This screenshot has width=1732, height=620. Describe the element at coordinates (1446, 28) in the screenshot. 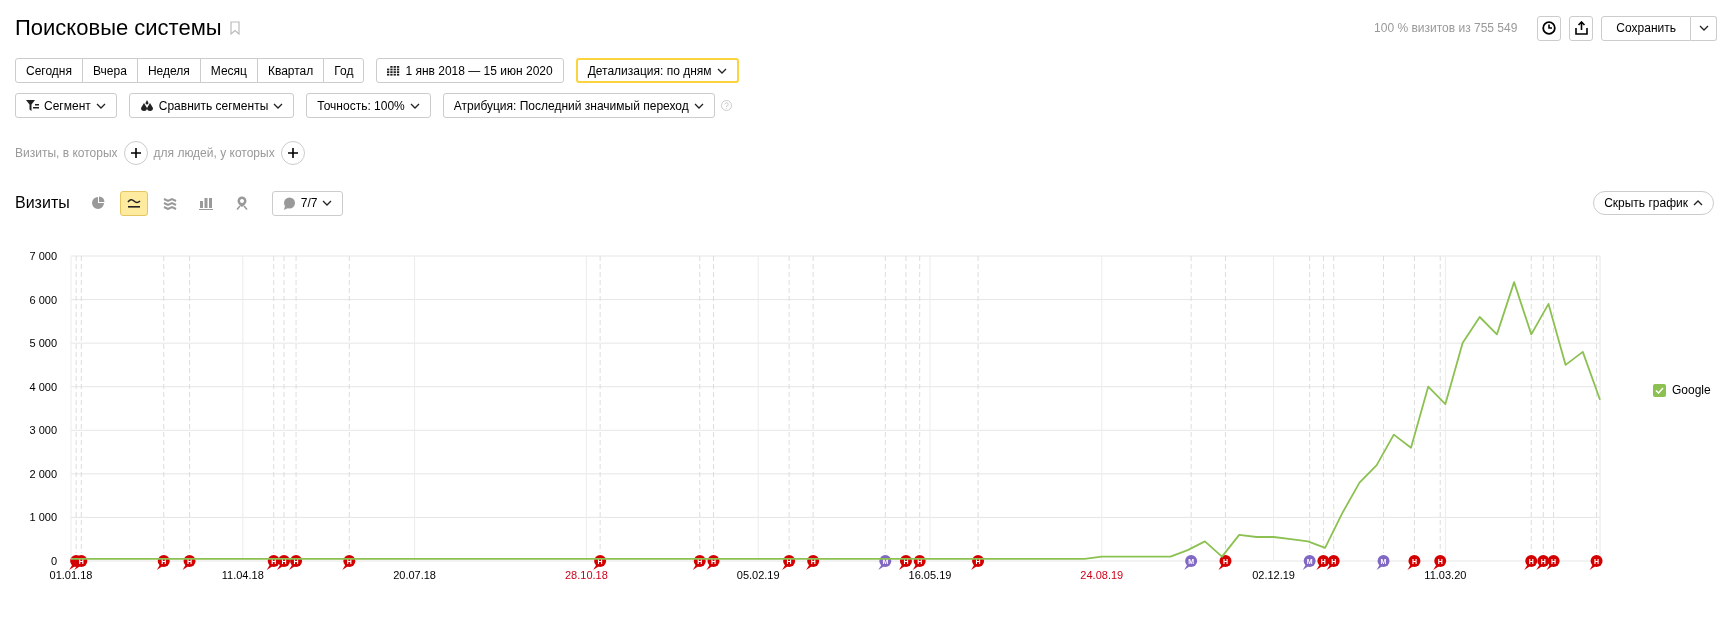

I see `visits-summary: 100 % визитов из 755 549` at that location.